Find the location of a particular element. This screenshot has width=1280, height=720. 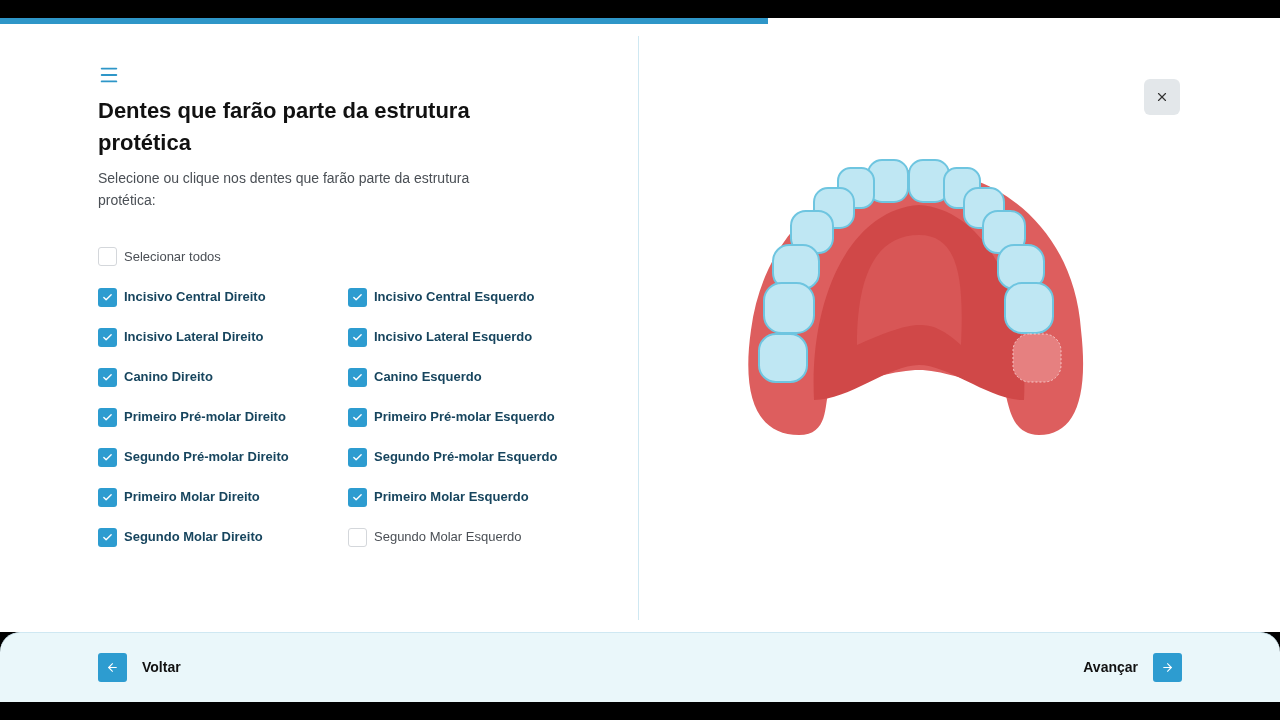

next-arrow-button is located at coordinates (1167, 667).